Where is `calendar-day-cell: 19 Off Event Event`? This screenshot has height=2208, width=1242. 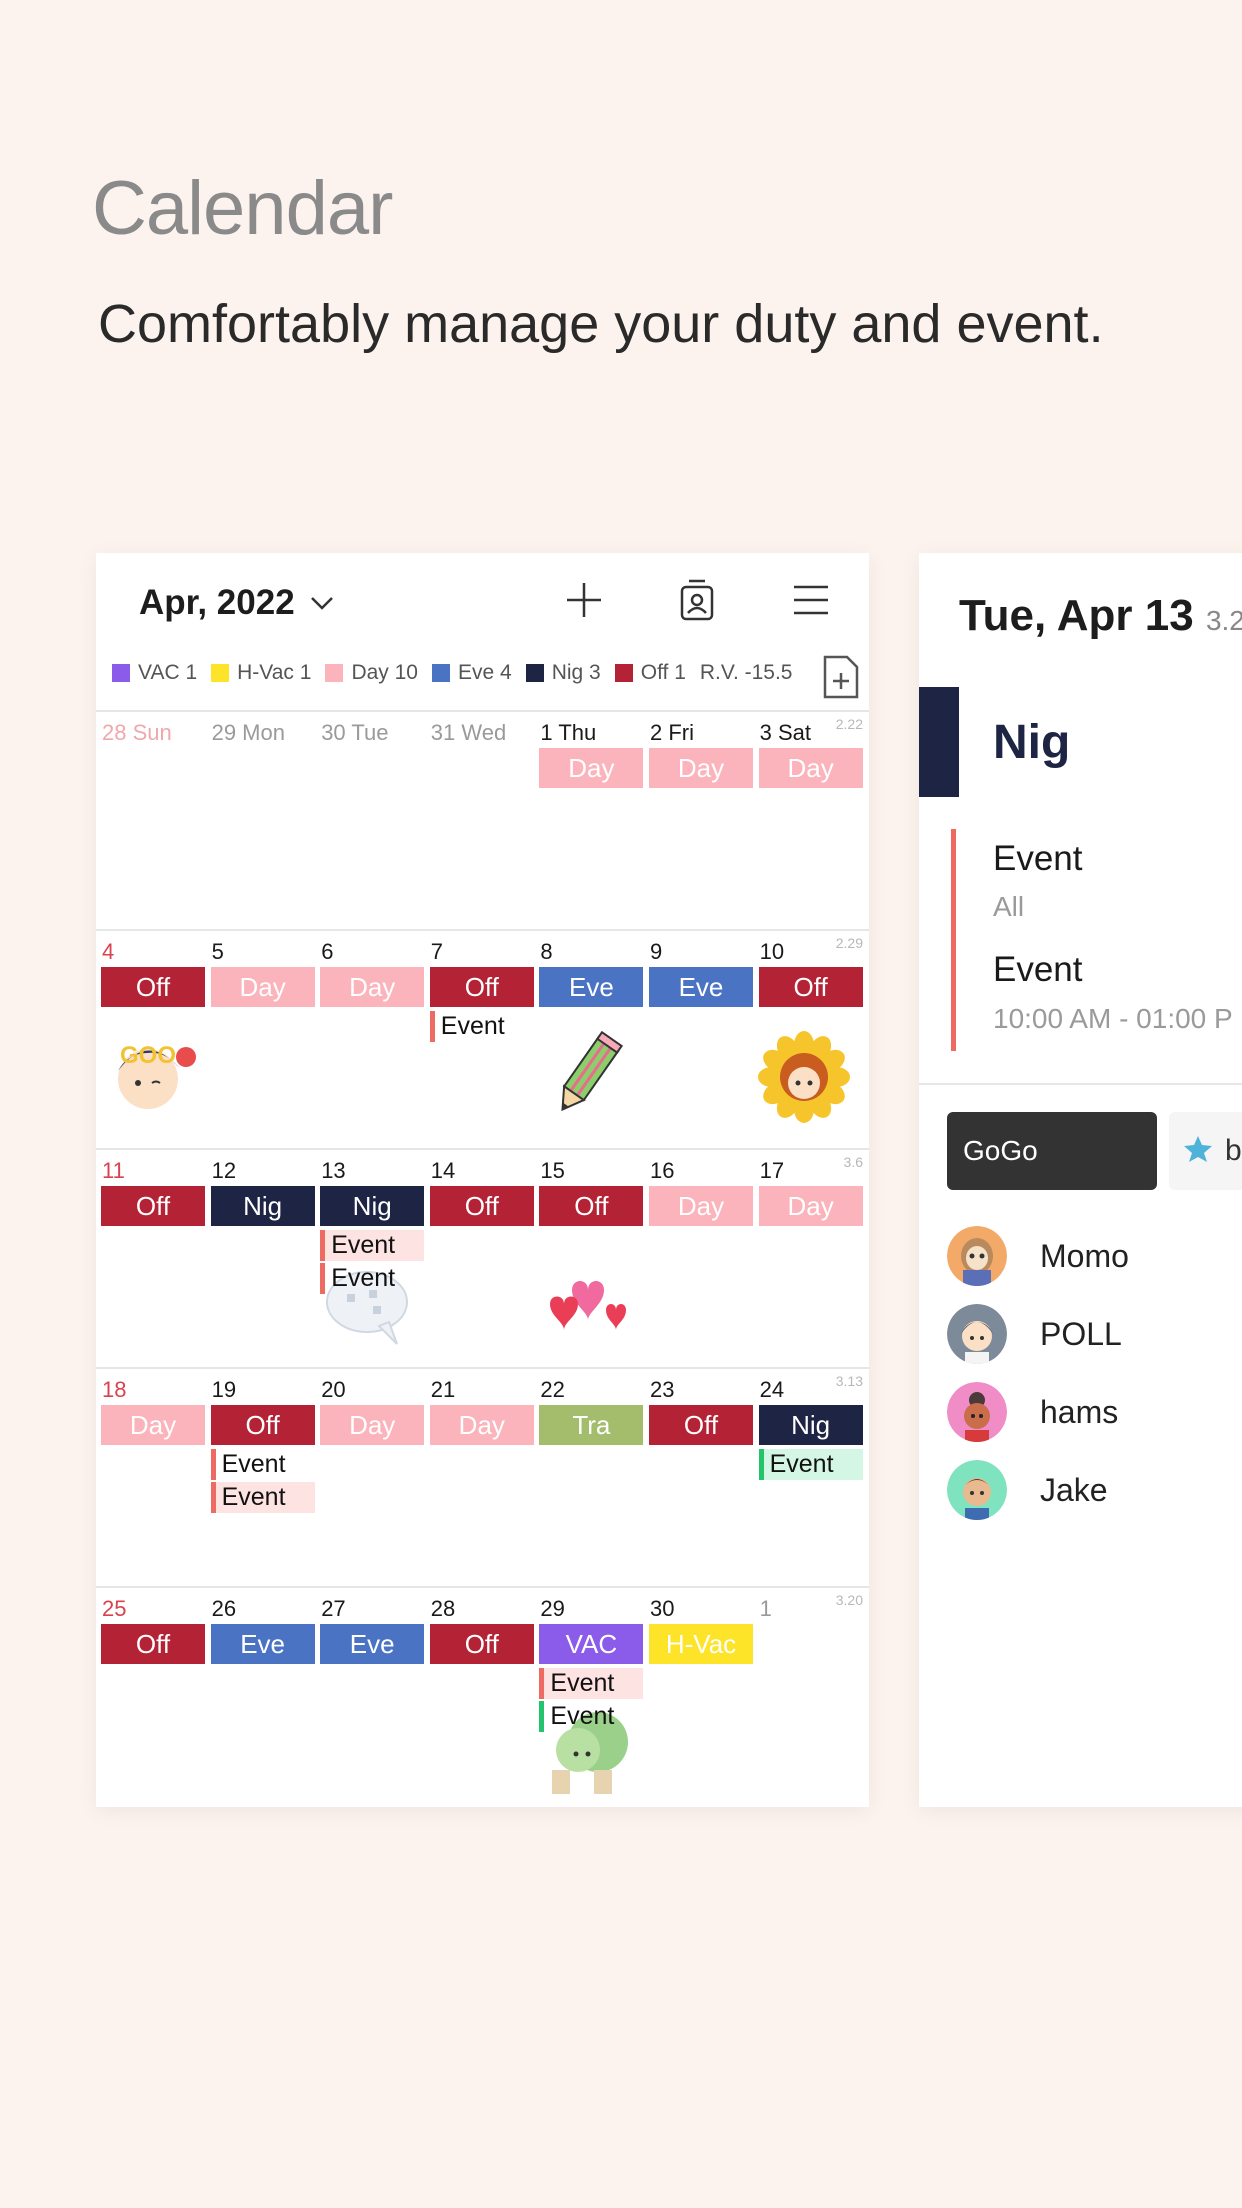
calendar-day-cell: 19 Off Event Event is located at coordinates (261, 1477).